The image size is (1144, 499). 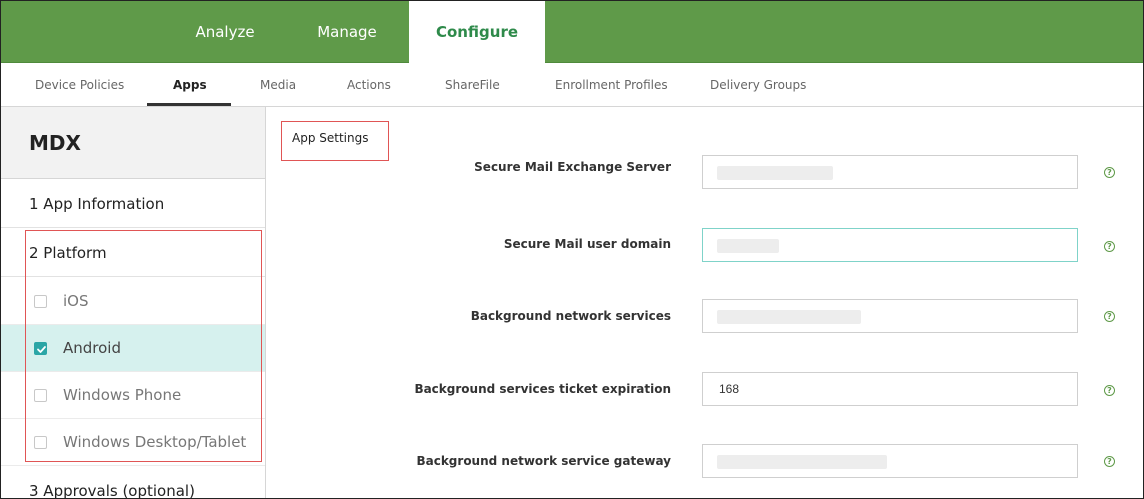 What do you see at coordinates (369, 85) in the screenshot?
I see `subnav-actions: Actions` at bounding box center [369, 85].